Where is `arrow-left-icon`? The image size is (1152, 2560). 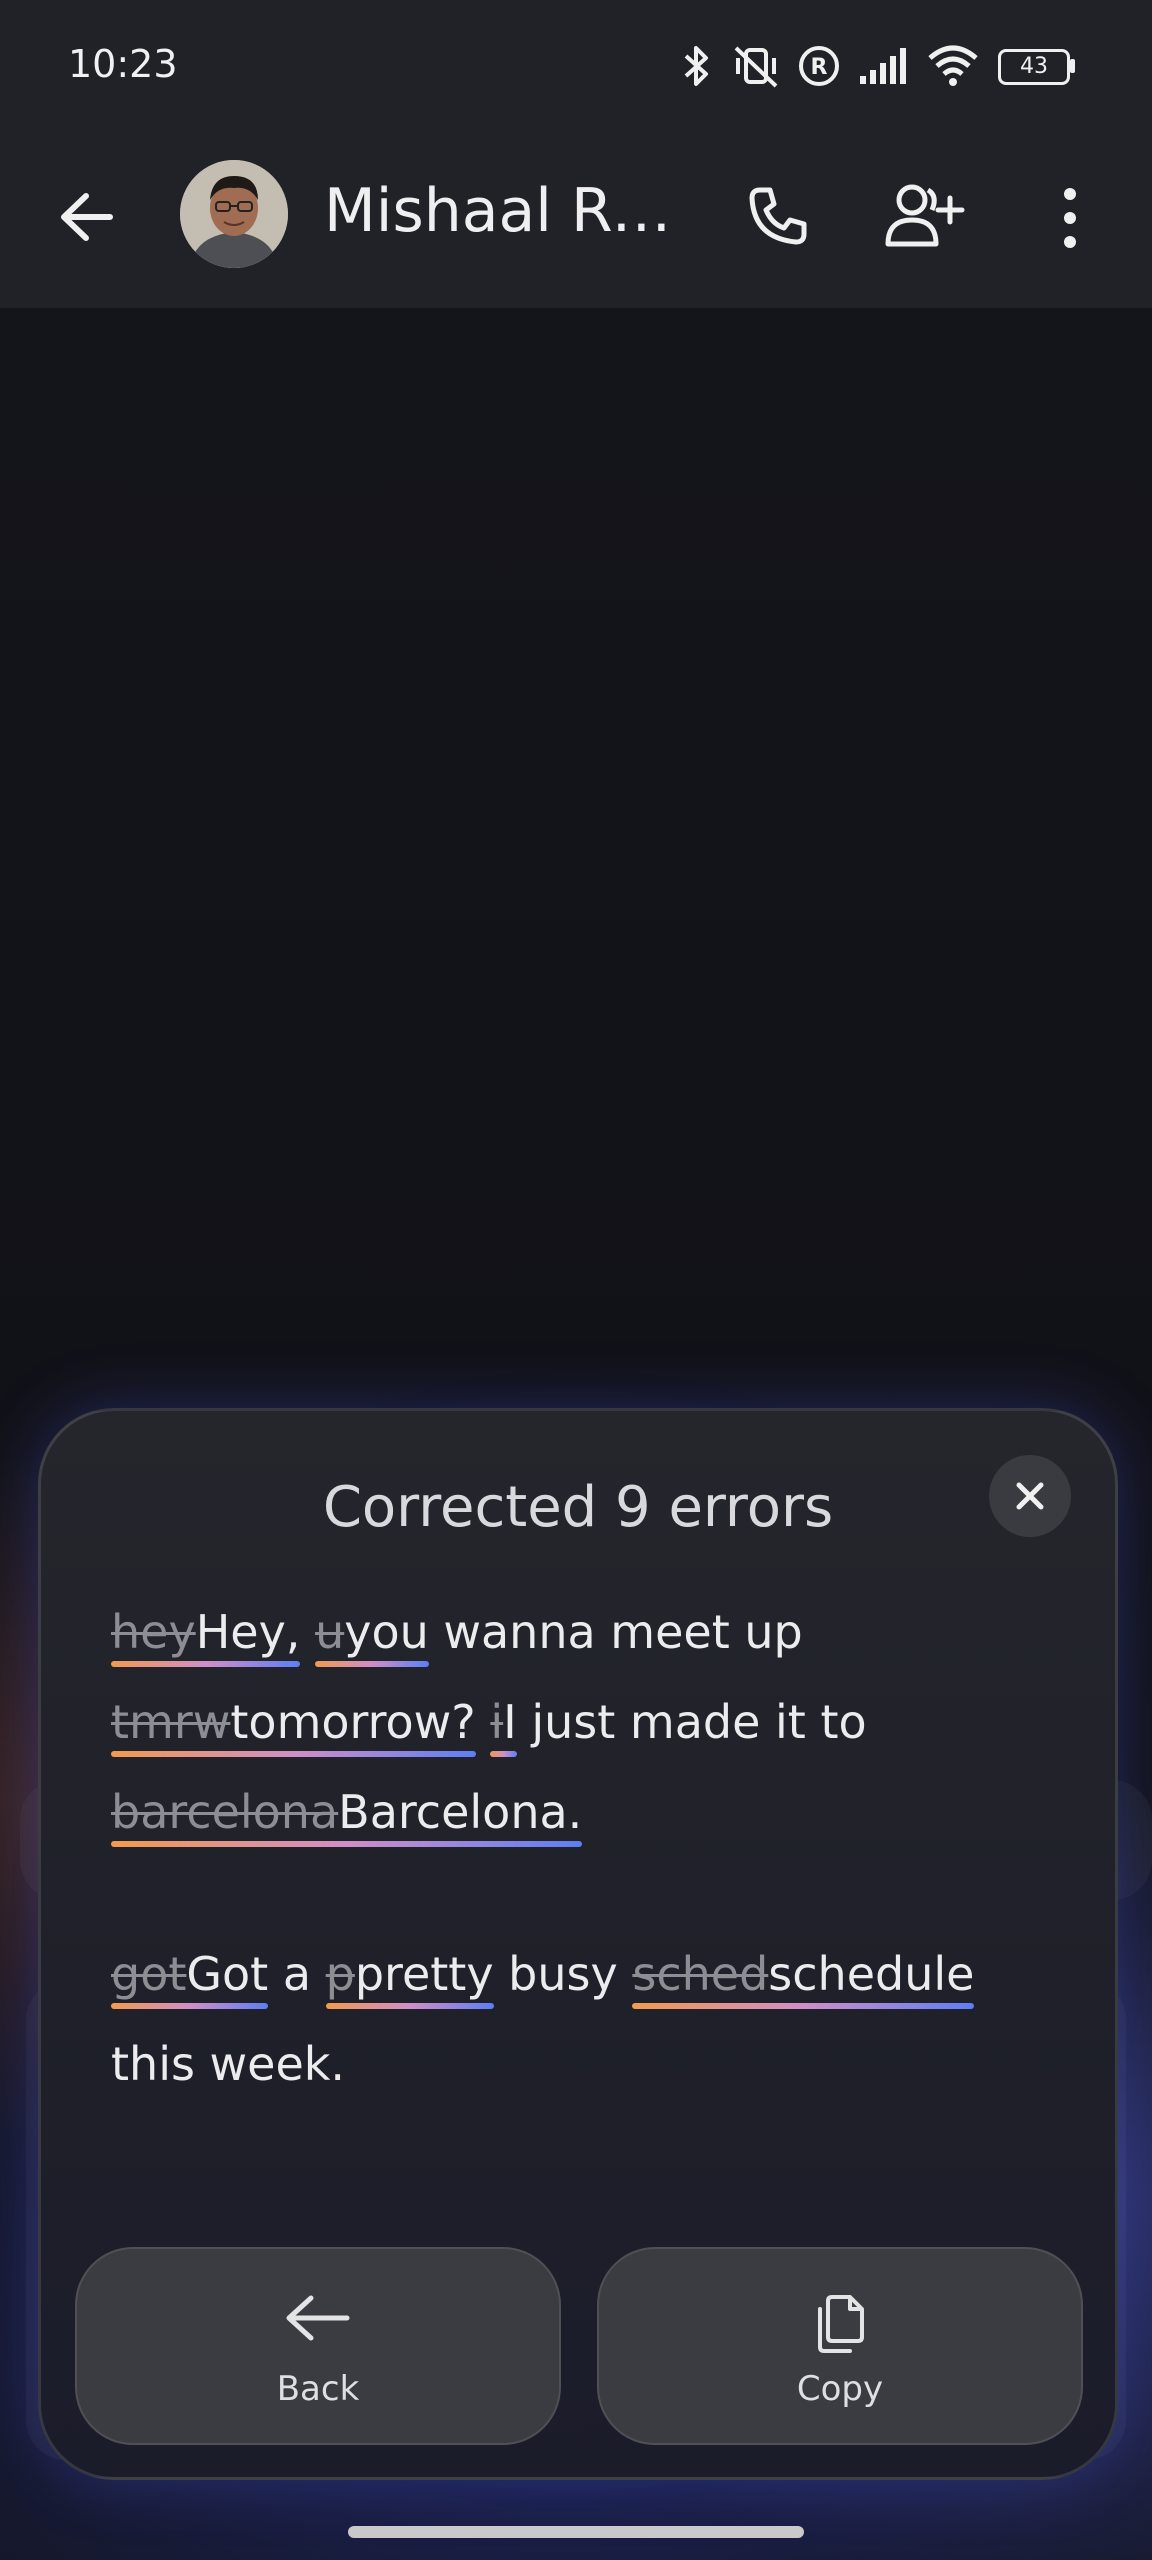 arrow-left-icon is located at coordinates (318, 2318).